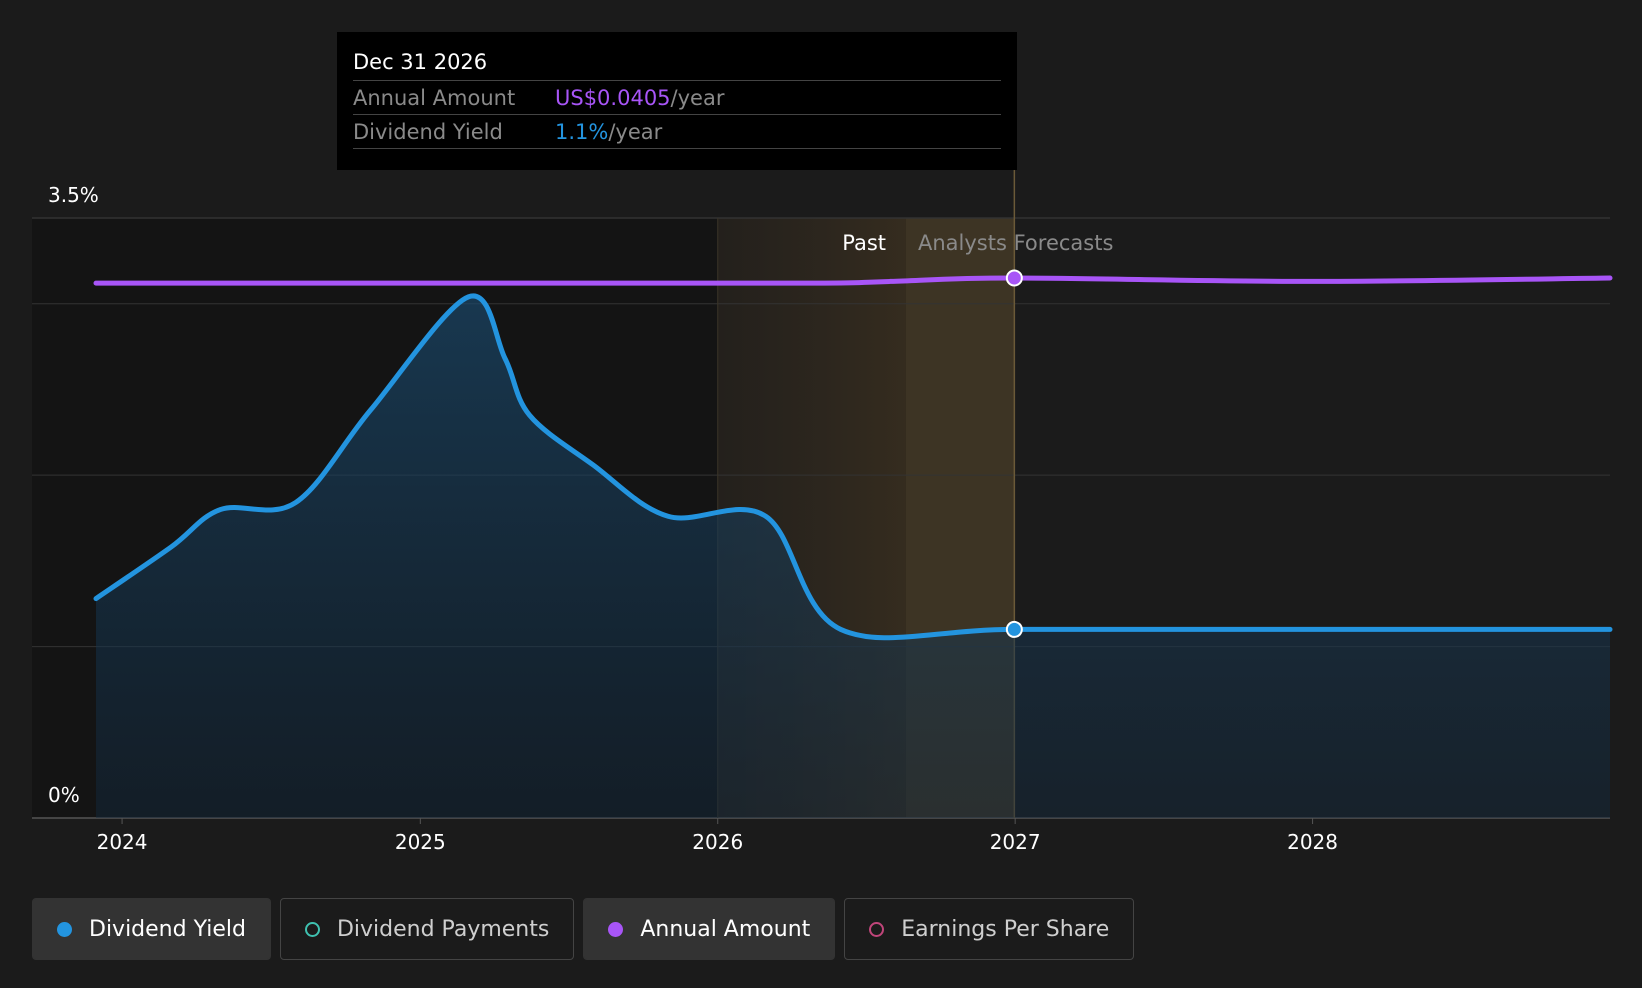  Describe the element at coordinates (1015, 842) in the screenshot. I see `x-tick-label: 2027` at that location.